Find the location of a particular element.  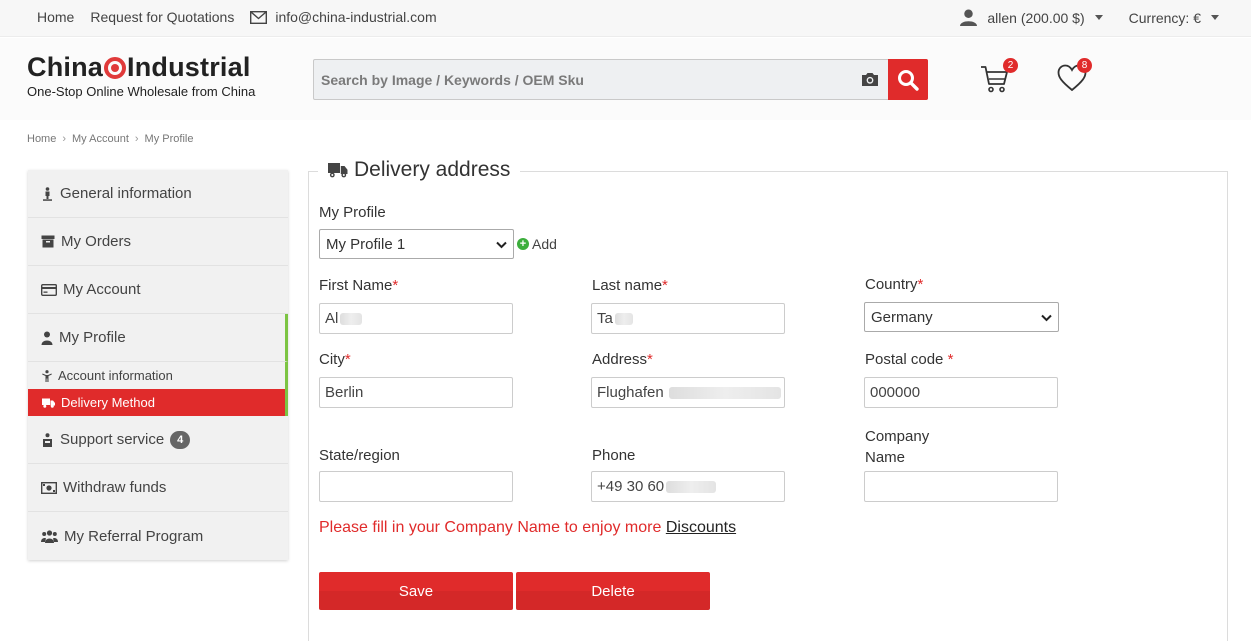

last-name-label: Last name* is located at coordinates (630, 285).